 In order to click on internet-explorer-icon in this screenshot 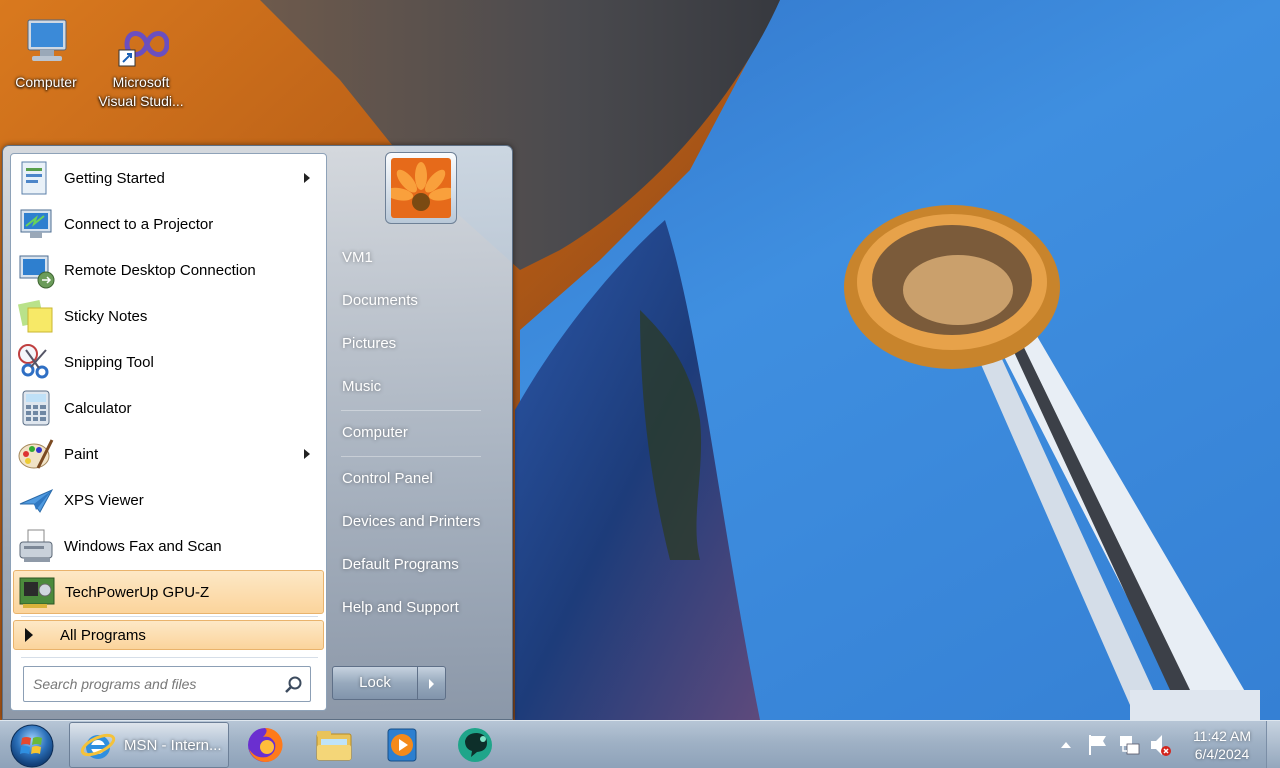, I will do `click(98, 746)`.